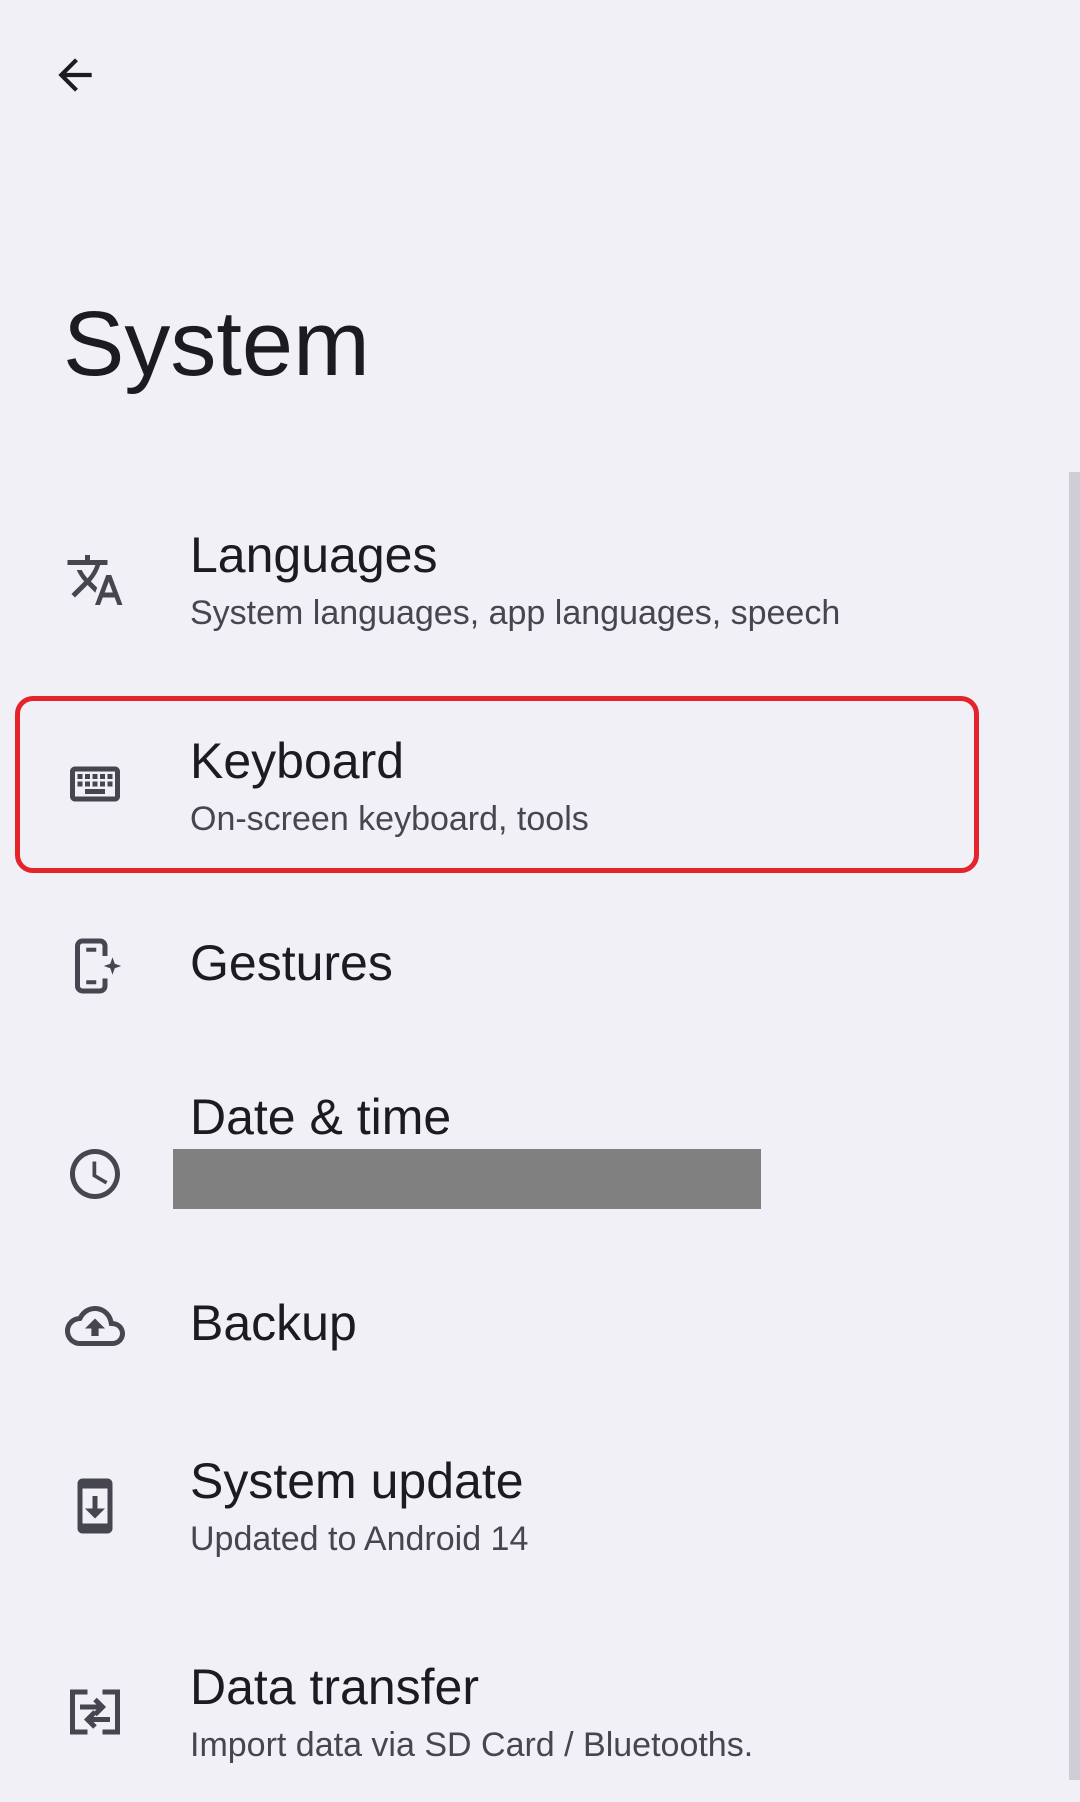  Describe the element at coordinates (95, 580) in the screenshot. I see `translate-icon` at that location.